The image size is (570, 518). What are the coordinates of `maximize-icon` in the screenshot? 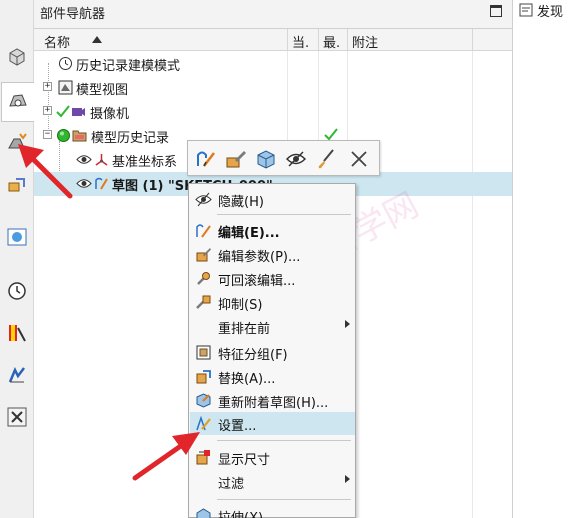 It's located at (496, 11).